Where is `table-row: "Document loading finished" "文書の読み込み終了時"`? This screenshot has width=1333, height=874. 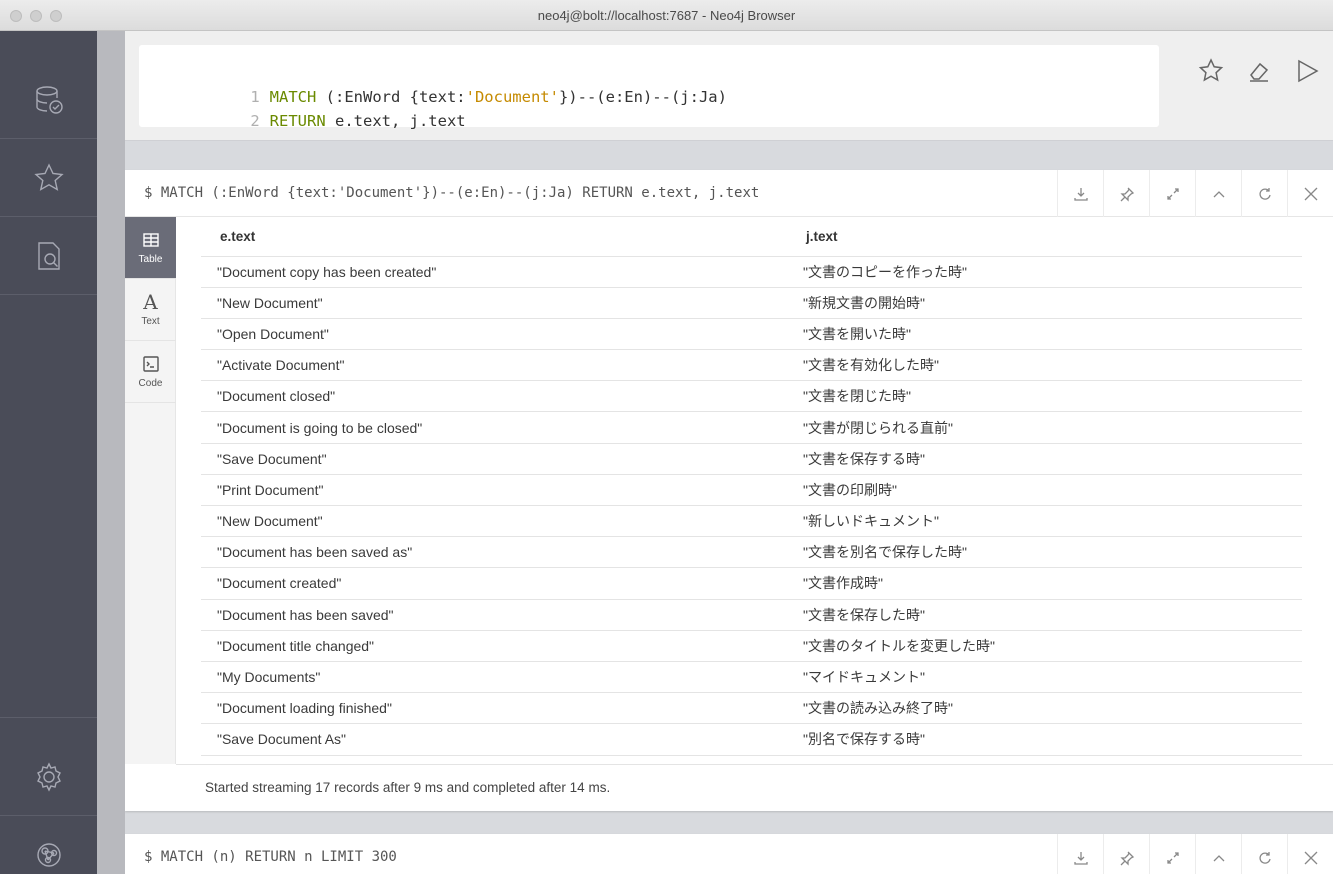
table-row: "Document loading finished" "文書の読み込み終了時" is located at coordinates (751, 708).